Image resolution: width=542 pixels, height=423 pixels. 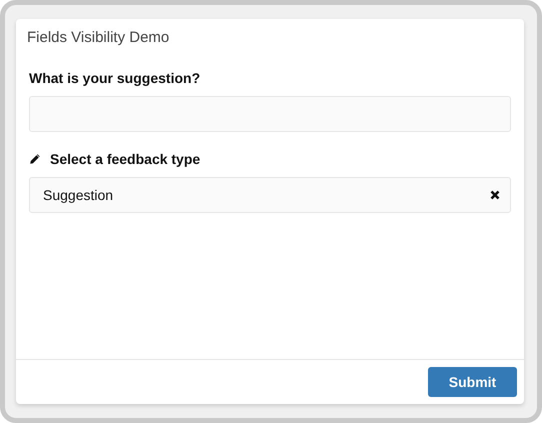 What do you see at coordinates (125, 158) in the screenshot?
I see `field-label: Select a feedback type` at bounding box center [125, 158].